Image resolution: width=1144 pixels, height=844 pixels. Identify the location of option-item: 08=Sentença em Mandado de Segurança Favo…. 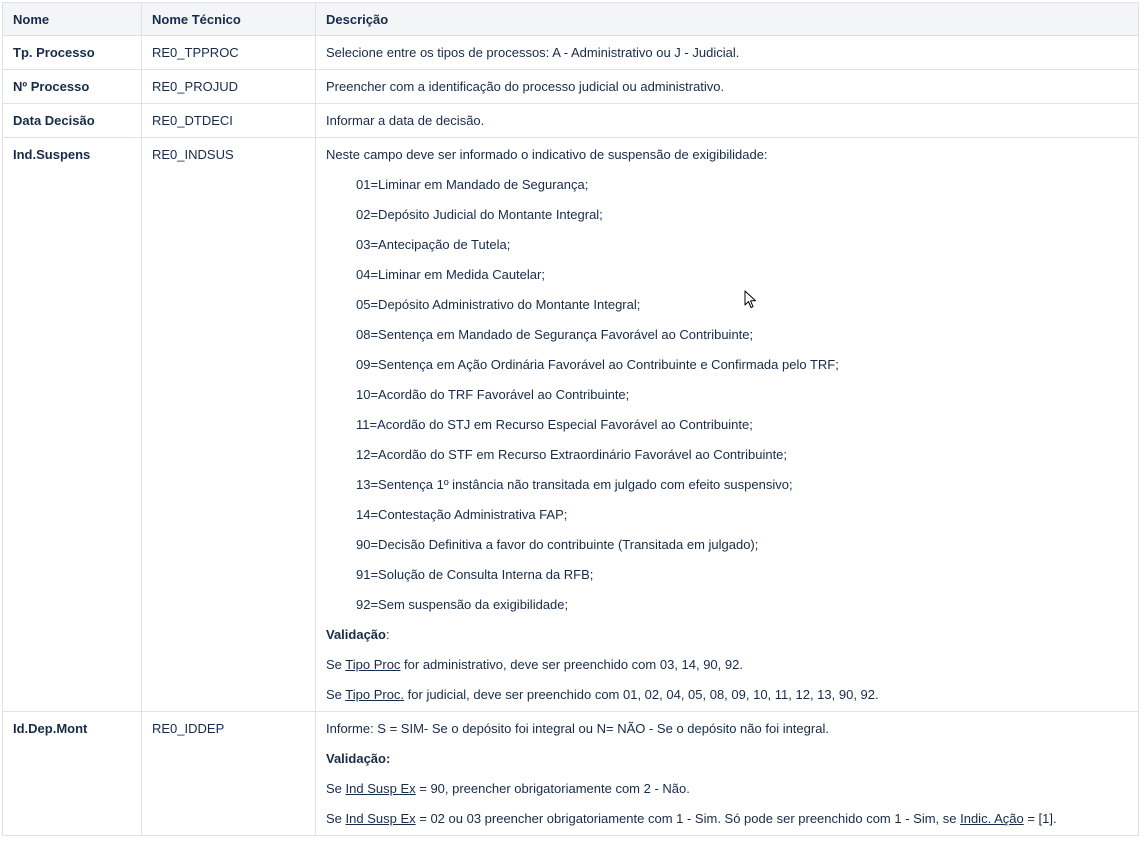
(555, 334).